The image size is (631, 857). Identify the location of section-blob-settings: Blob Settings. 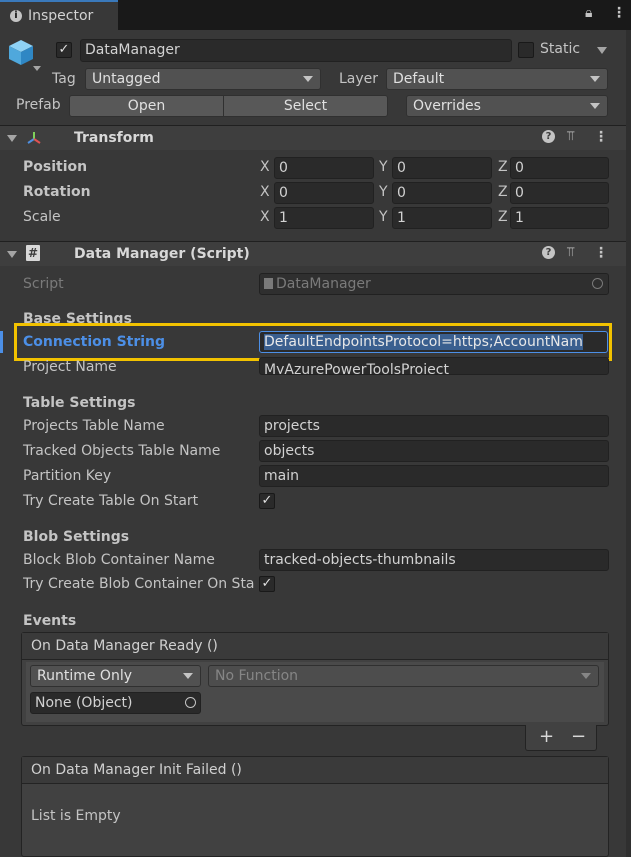
(76, 537).